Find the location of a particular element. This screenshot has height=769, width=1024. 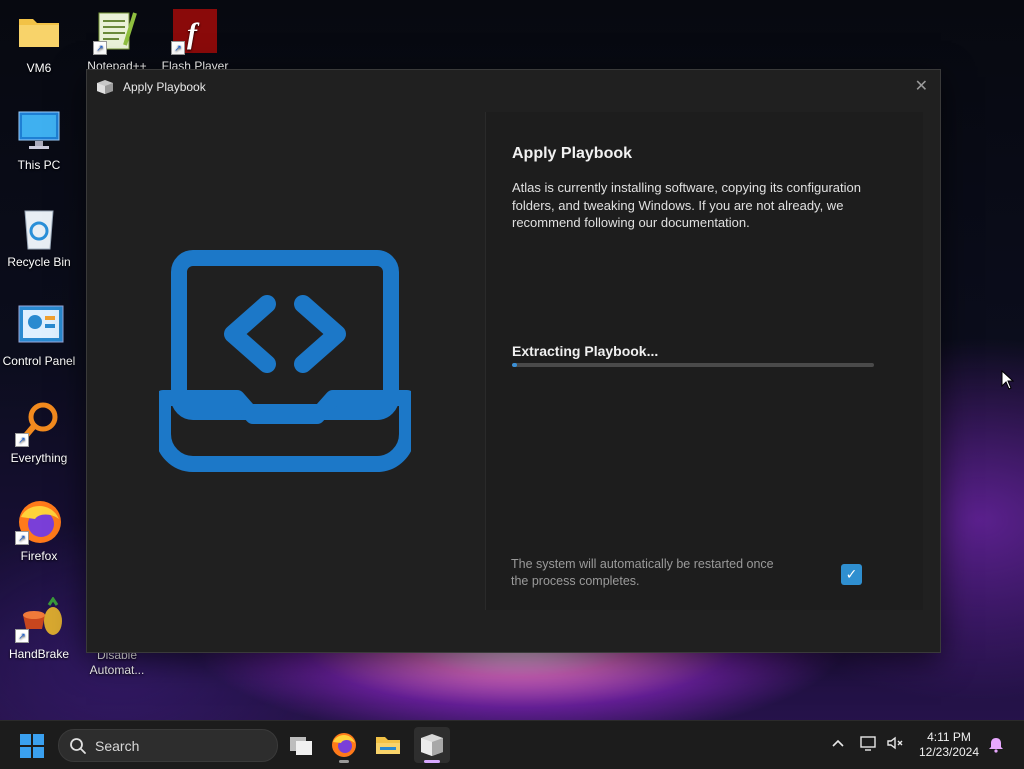

atlas-box-icon is located at coordinates (105, 87).